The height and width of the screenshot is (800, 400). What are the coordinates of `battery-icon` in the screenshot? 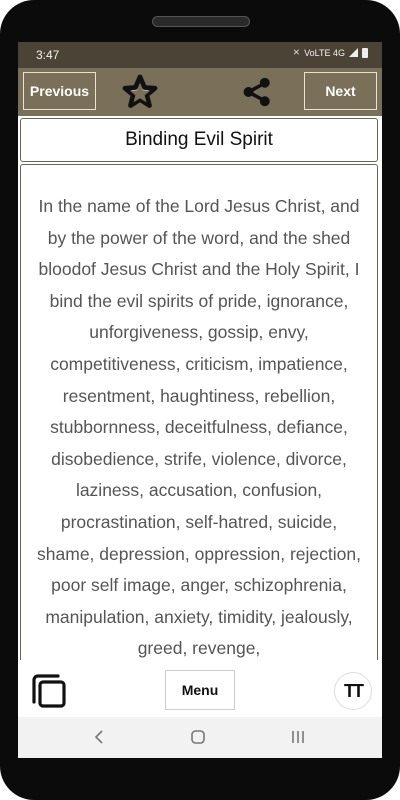 It's located at (365, 52).